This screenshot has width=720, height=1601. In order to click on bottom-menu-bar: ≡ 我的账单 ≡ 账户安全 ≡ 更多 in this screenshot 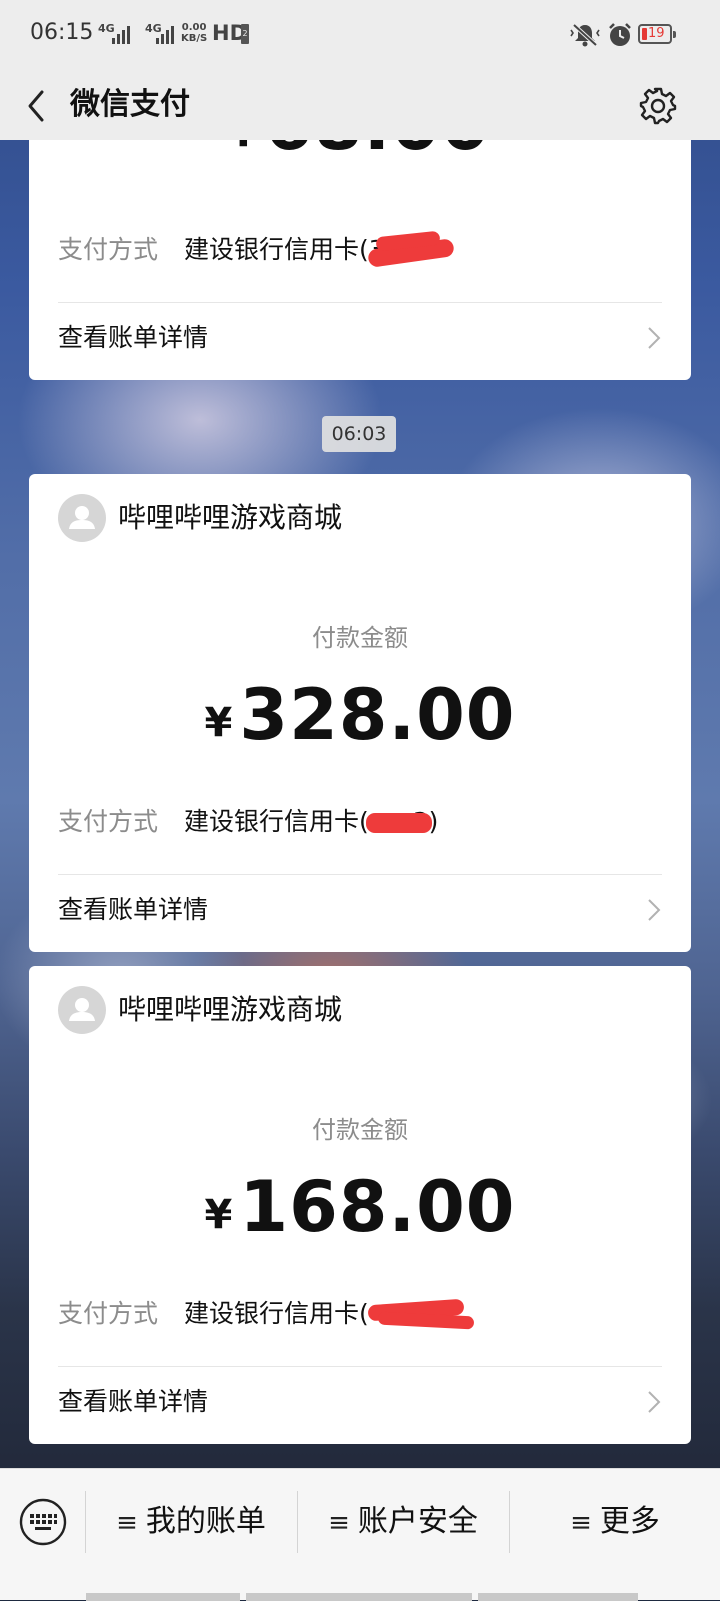, I will do `click(360, 1534)`.